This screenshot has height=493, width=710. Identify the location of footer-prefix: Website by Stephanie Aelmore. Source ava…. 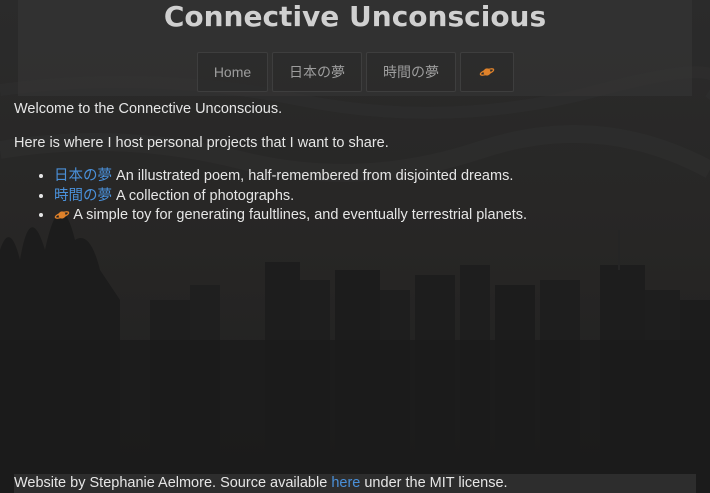
(173, 483).